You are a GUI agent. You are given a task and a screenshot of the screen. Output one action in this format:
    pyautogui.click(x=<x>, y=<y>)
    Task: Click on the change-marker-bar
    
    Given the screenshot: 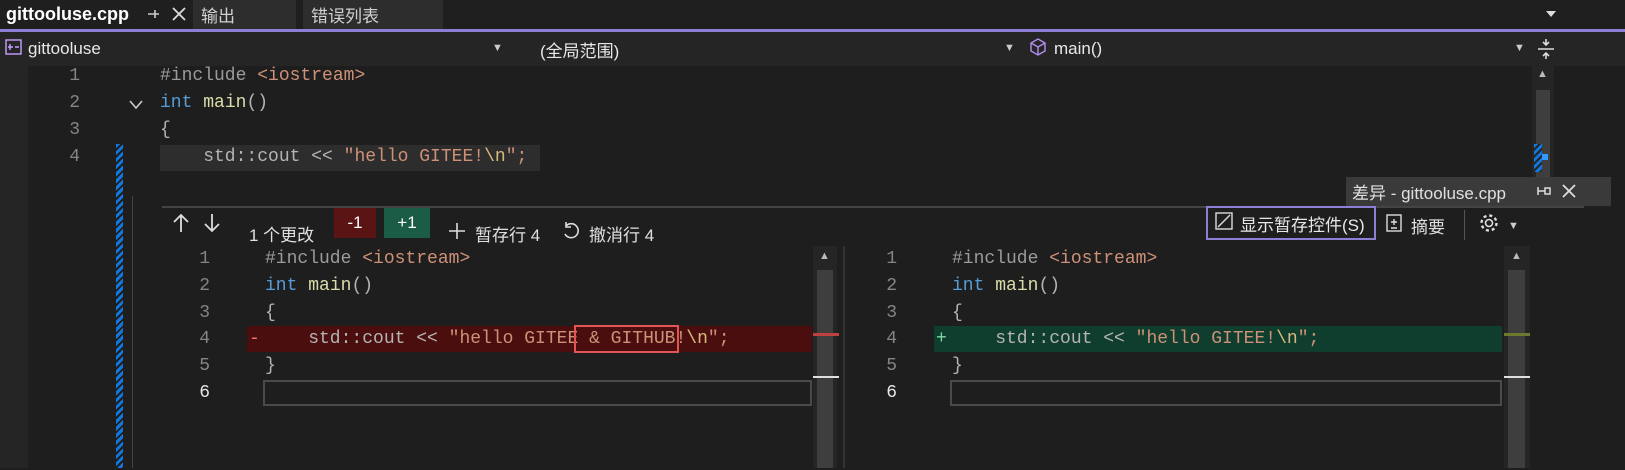 What is the action you would take?
    pyautogui.click(x=119, y=306)
    